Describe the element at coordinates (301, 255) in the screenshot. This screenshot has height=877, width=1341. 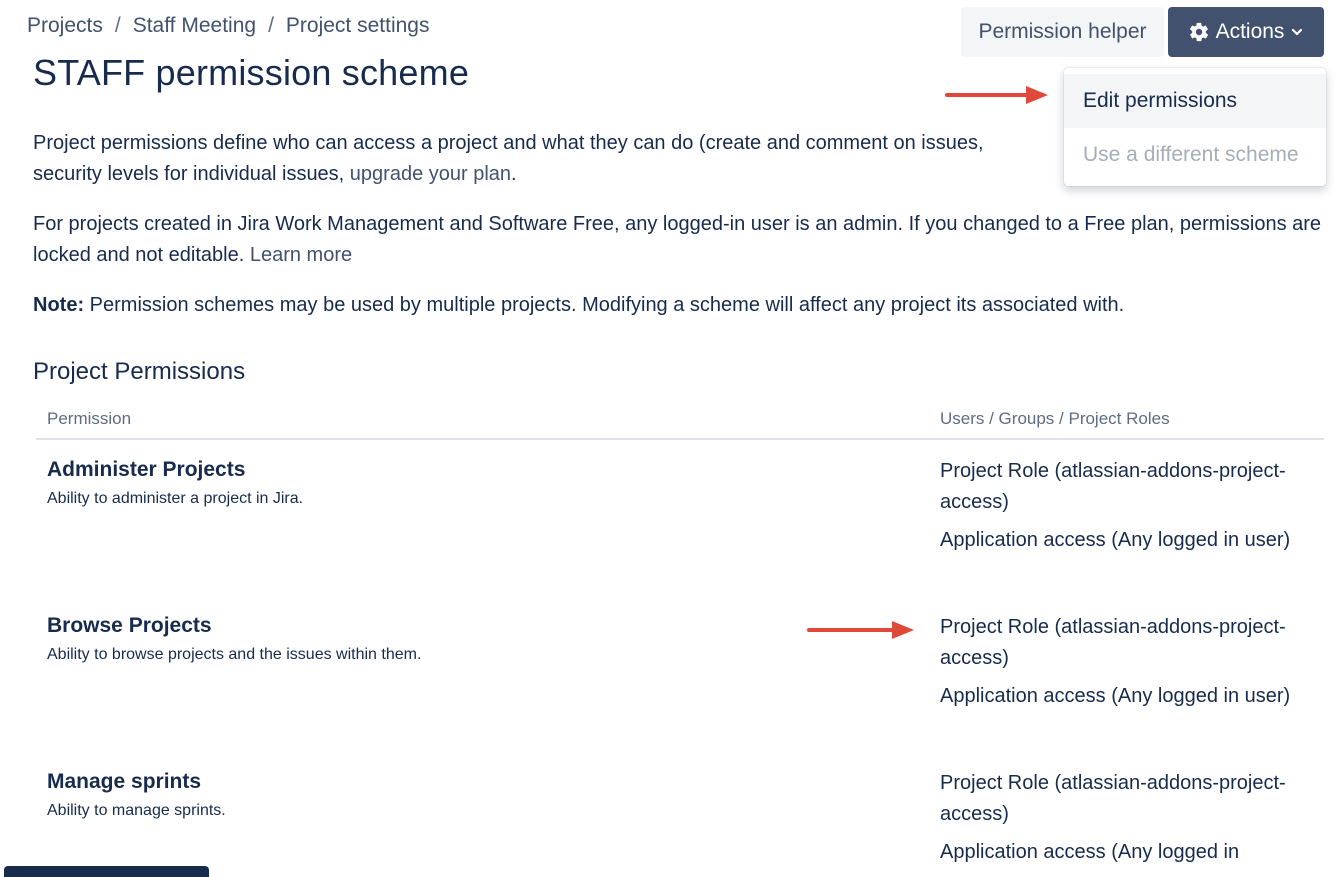
I see `learn-more-link: Learn more` at that location.